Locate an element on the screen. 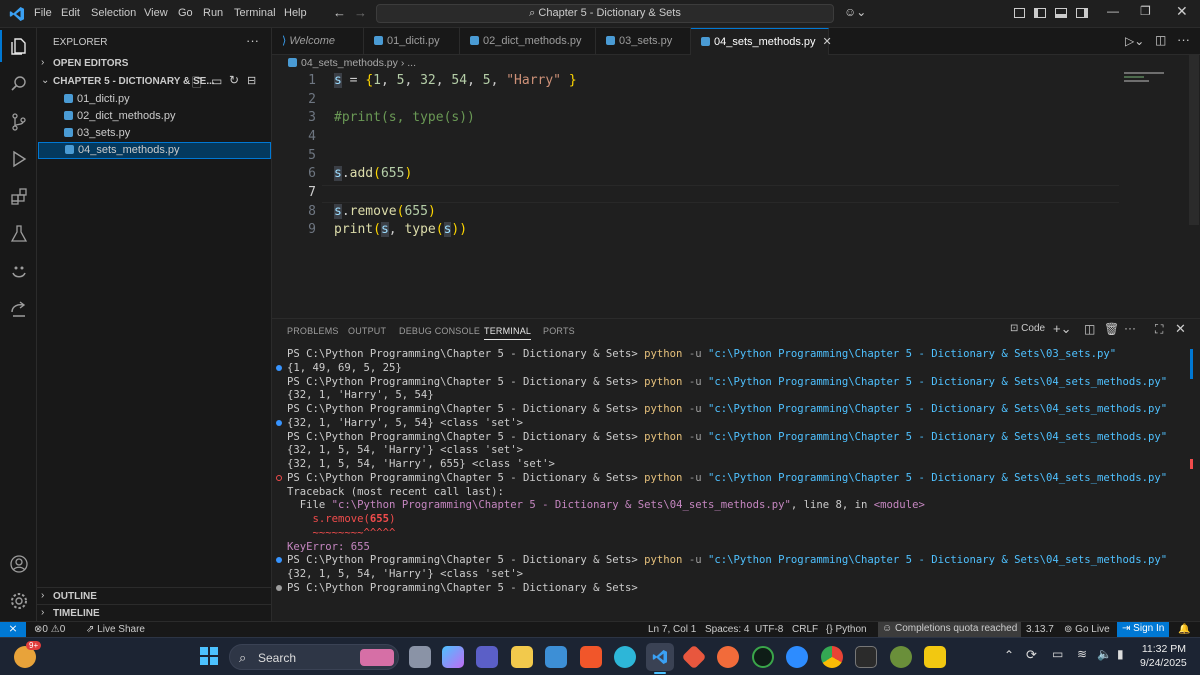 The width and height of the screenshot is (1200, 675). task-view-icon is located at coordinates (420, 657).